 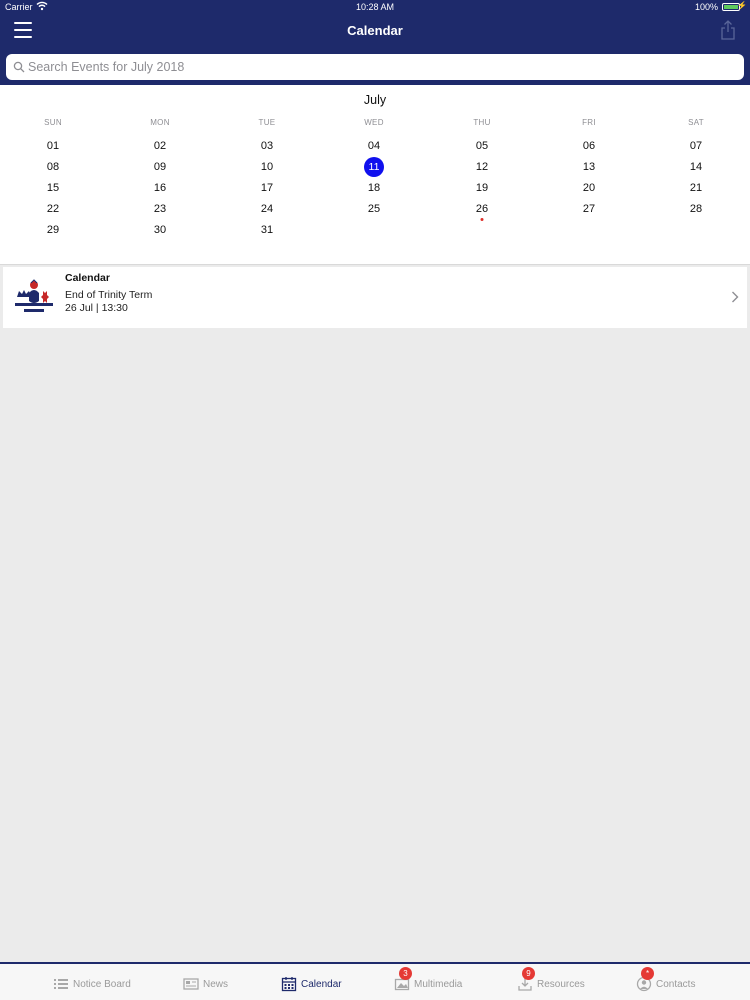 I want to click on school-crest-logo, so click(x=34, y=295).